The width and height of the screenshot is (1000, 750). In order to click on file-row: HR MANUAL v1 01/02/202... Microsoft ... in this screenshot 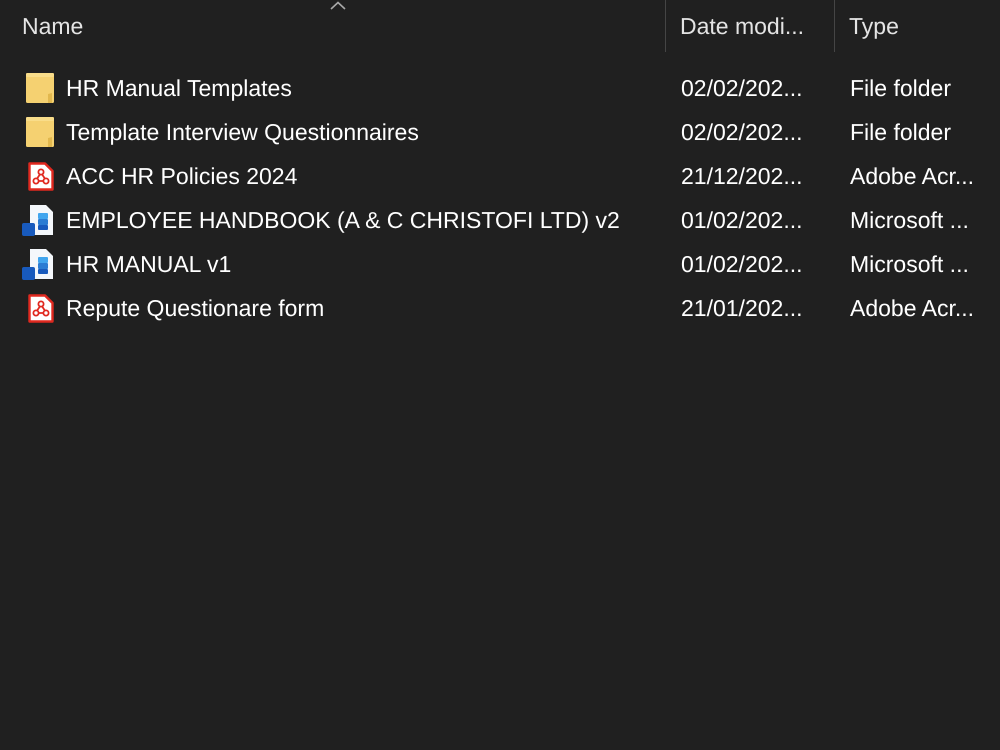, I will do `click(500, 264)`.